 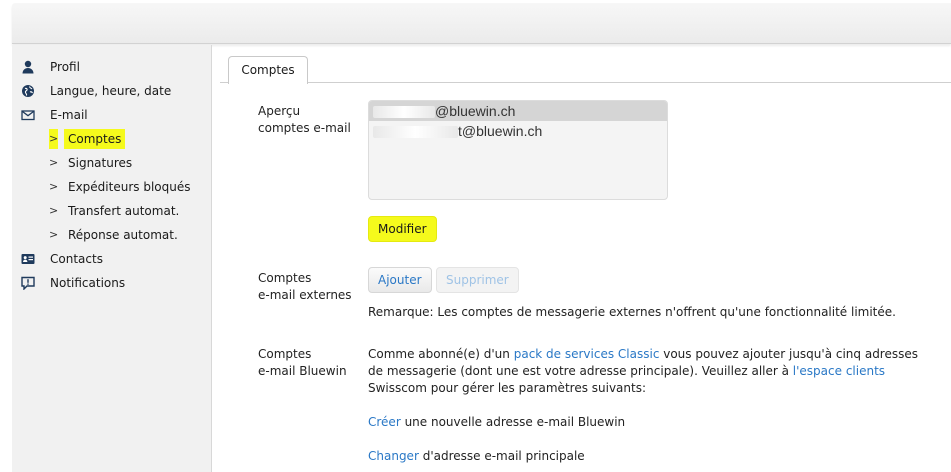 I want to click on top-banner, so click(x=481, y=23).